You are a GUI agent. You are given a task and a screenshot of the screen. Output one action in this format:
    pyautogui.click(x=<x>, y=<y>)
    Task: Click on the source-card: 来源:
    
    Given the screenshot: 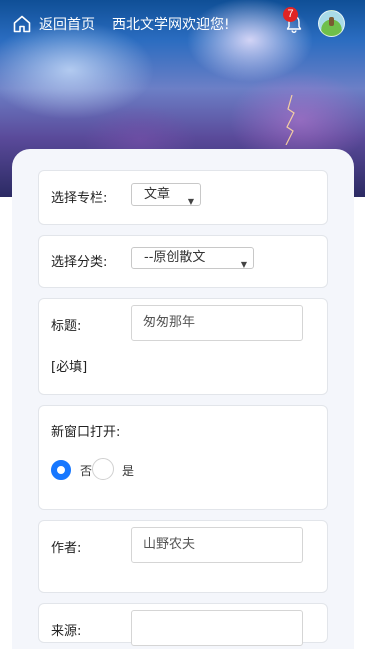 What is the action you would take?
    pyautogui.click(x=183, y=624)
    